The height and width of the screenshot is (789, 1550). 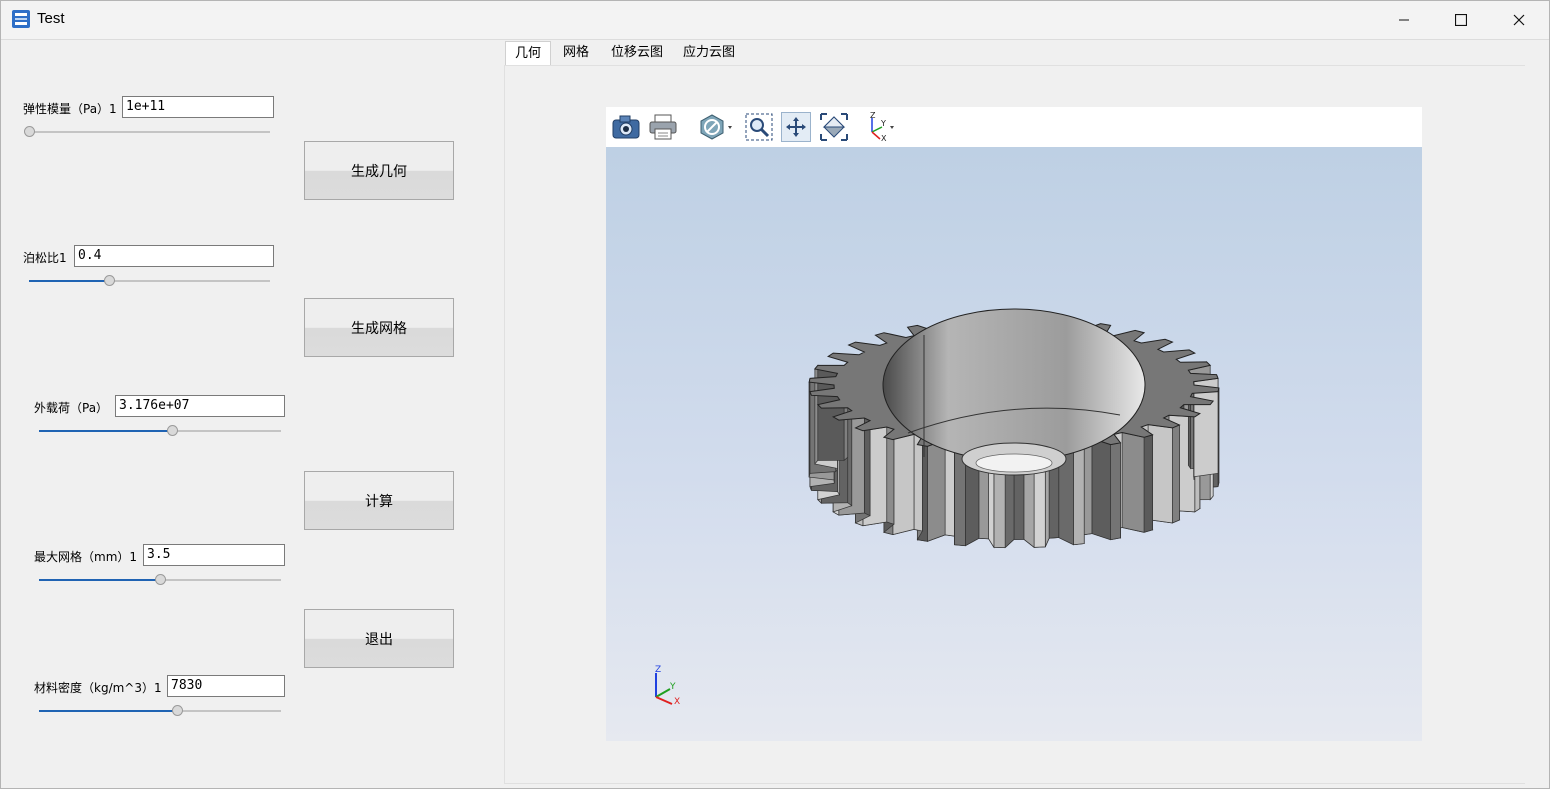 I want to click on fit-all-button, so click(x=834, y=127).